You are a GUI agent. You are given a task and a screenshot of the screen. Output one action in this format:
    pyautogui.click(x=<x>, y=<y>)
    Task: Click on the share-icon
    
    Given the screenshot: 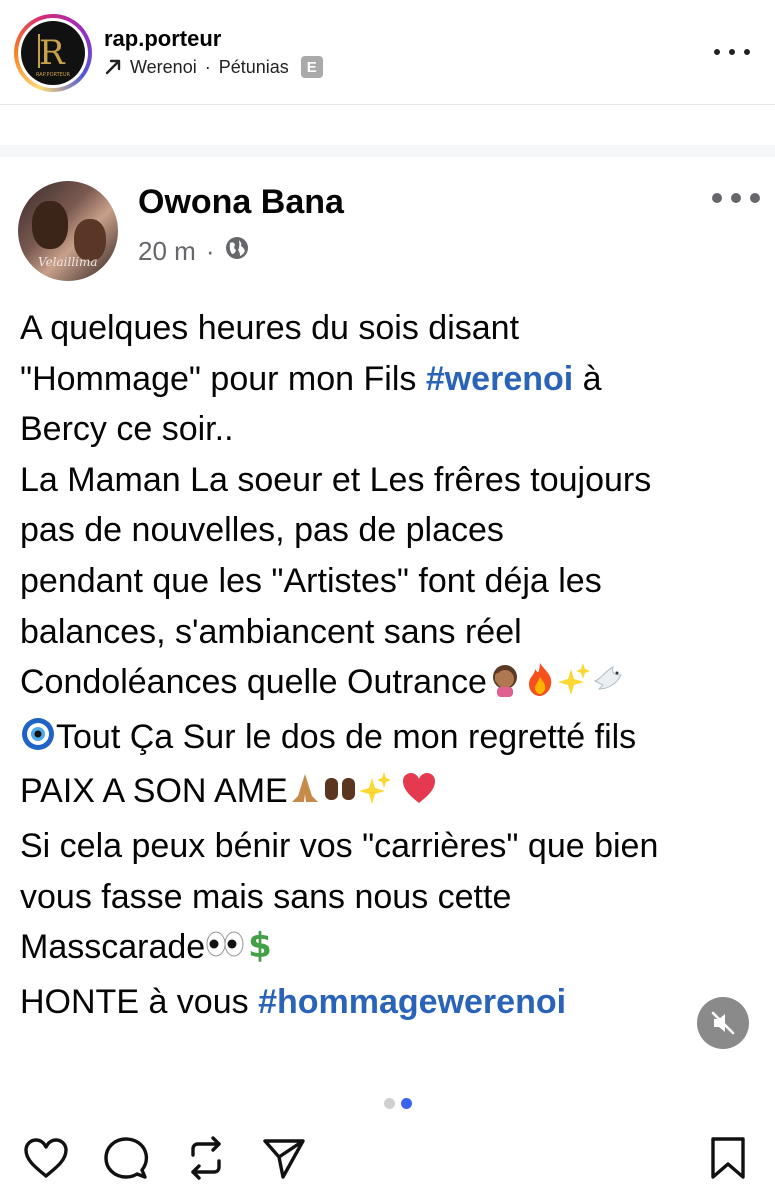 What is the action you would take?
    pyautogui.click(x=284, y=1158)
    